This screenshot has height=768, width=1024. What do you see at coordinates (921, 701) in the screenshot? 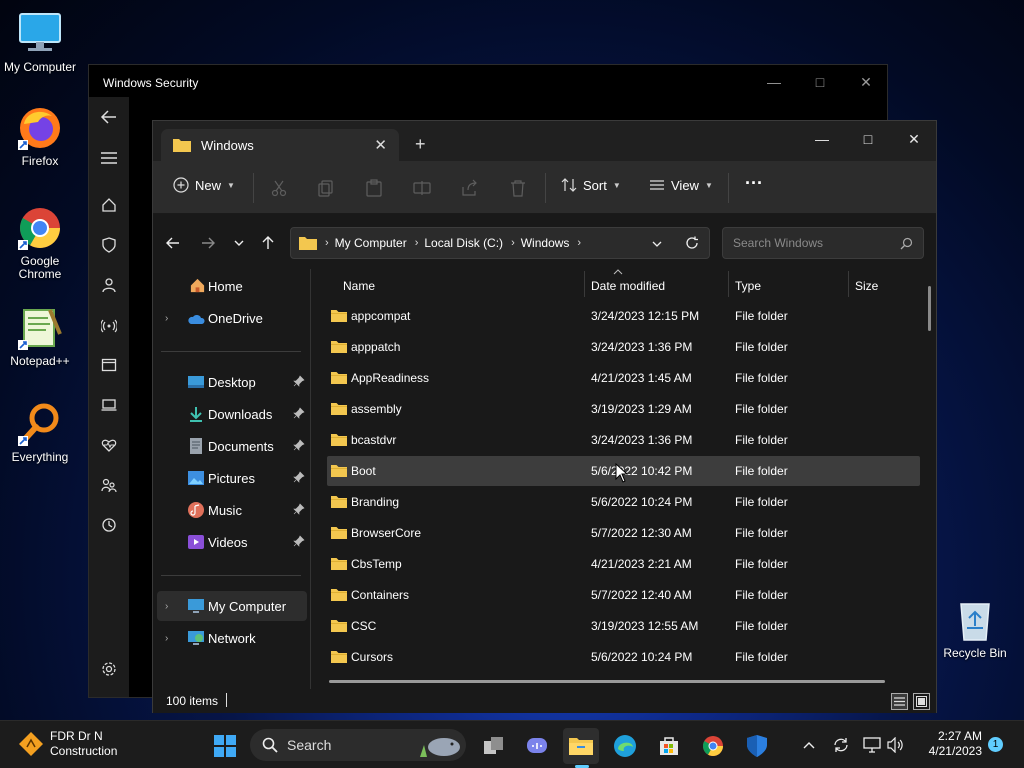
I see `tiles-view-button` at bounding box center [921, 701].